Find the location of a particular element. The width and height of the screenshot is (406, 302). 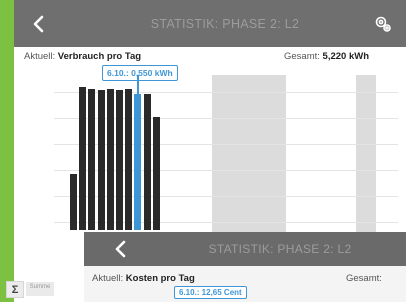

total-metric: Gesamt: is located at coordinates (364, 278).